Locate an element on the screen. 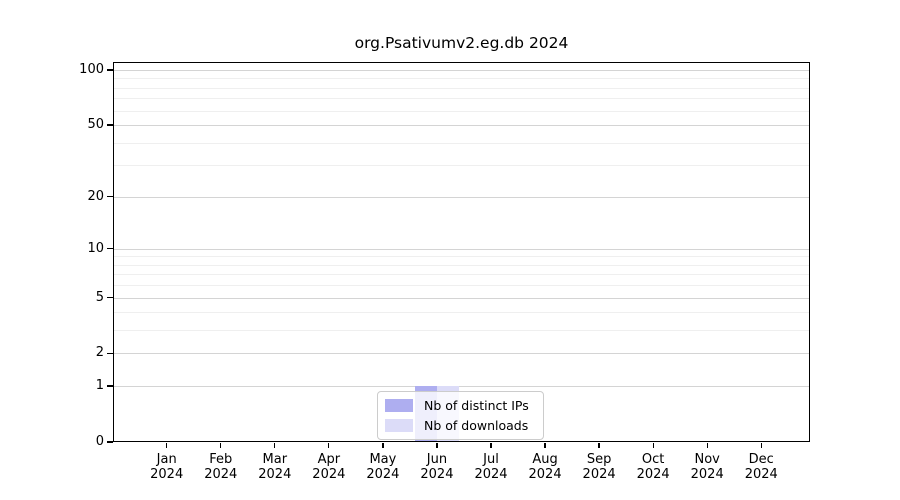 This screenshot has width=900, height=500. year-label: 2024 is located at coordinates (761, 474).